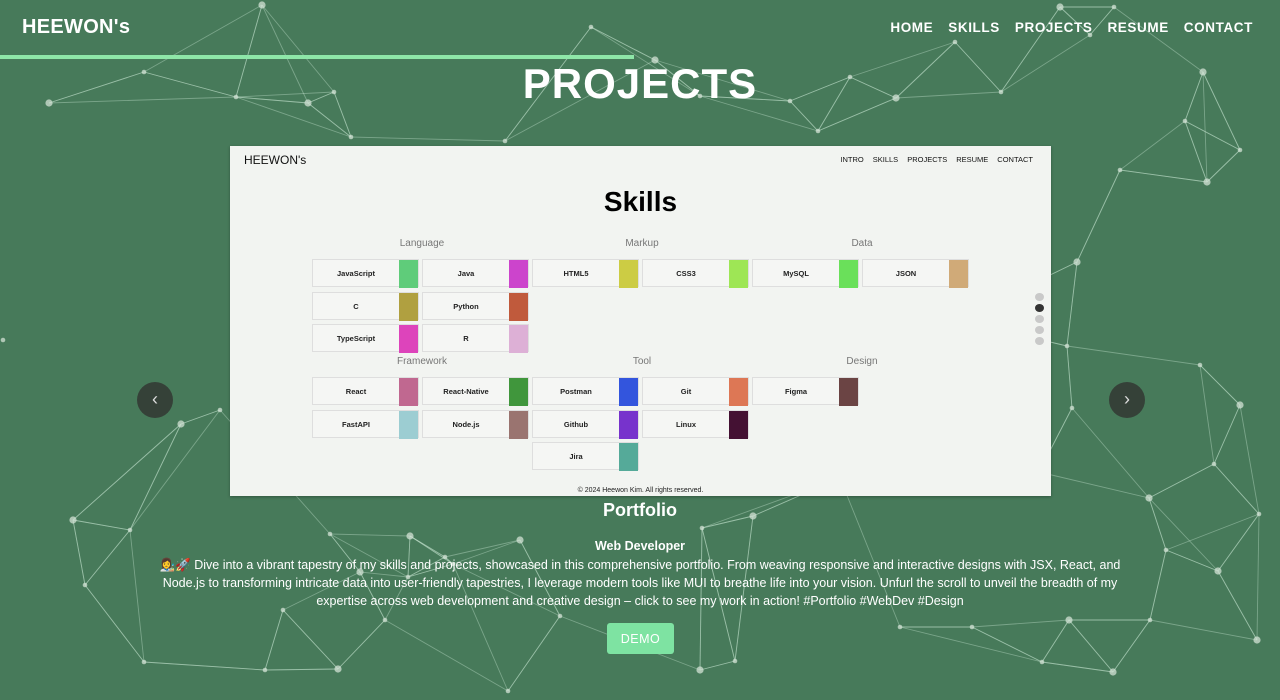 The height and width of the screenshot is (700, 1280). What do you see at coordinates (927, 159) in the screenshot?
I see `screenshot-nav-projects: PROJECTS` at bounding box center [927, 159].